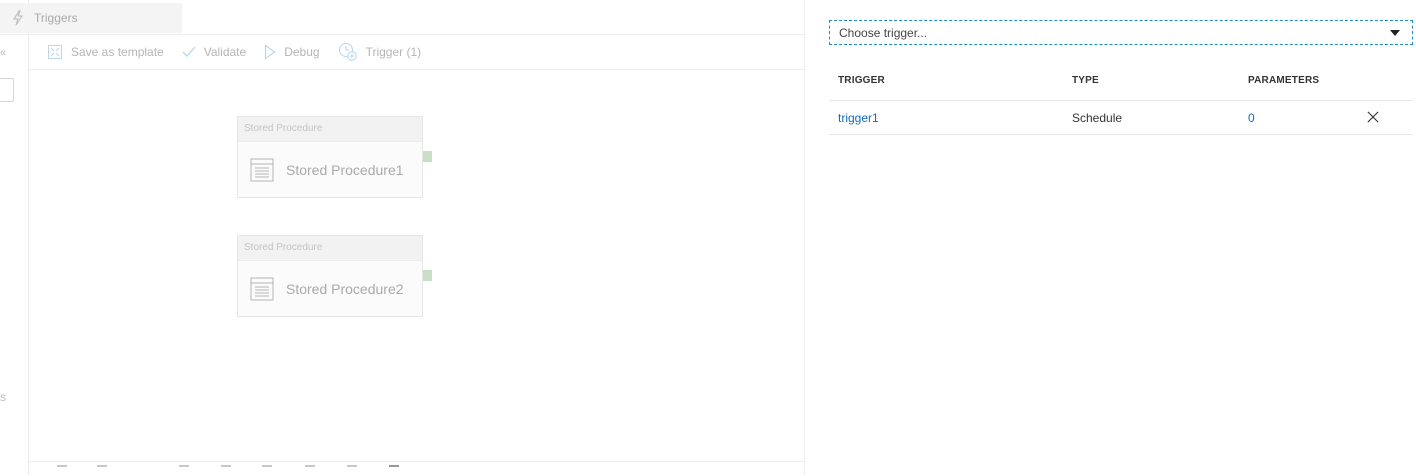 This screenshot has width=1416, height=476. I want to click on template-icon, so click(55, 52).